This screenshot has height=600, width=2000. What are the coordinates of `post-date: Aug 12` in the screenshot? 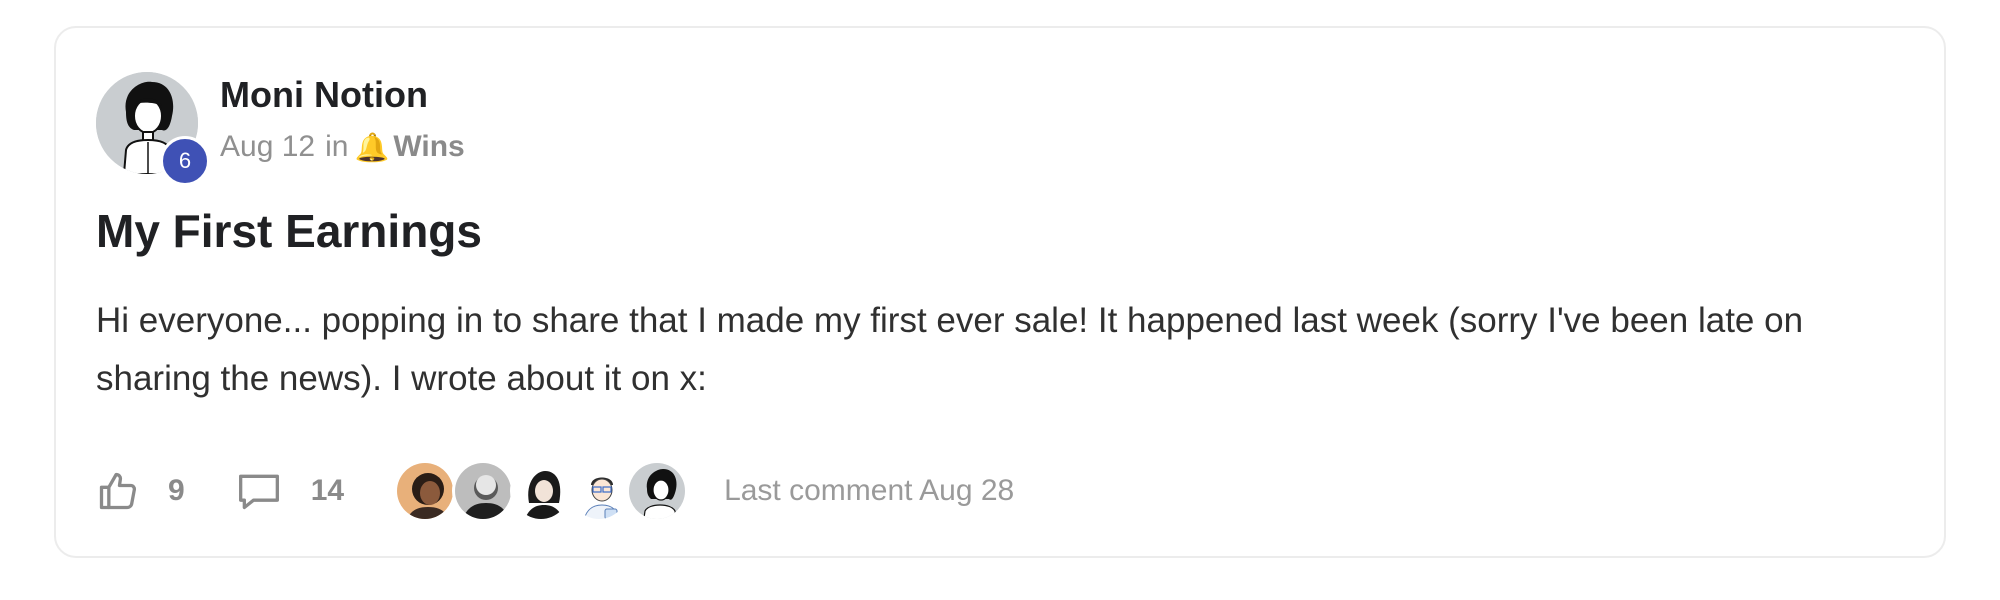 It's located at (267, 147).